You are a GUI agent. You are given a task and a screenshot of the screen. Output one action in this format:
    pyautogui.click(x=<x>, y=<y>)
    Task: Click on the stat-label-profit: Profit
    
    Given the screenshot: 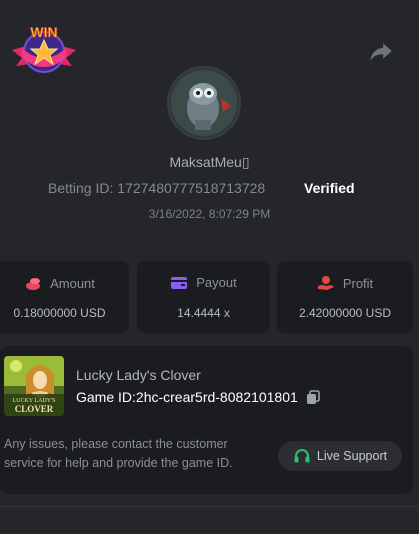 What is the action you would take?
    pyautogui.click(x=358, y=283)
    